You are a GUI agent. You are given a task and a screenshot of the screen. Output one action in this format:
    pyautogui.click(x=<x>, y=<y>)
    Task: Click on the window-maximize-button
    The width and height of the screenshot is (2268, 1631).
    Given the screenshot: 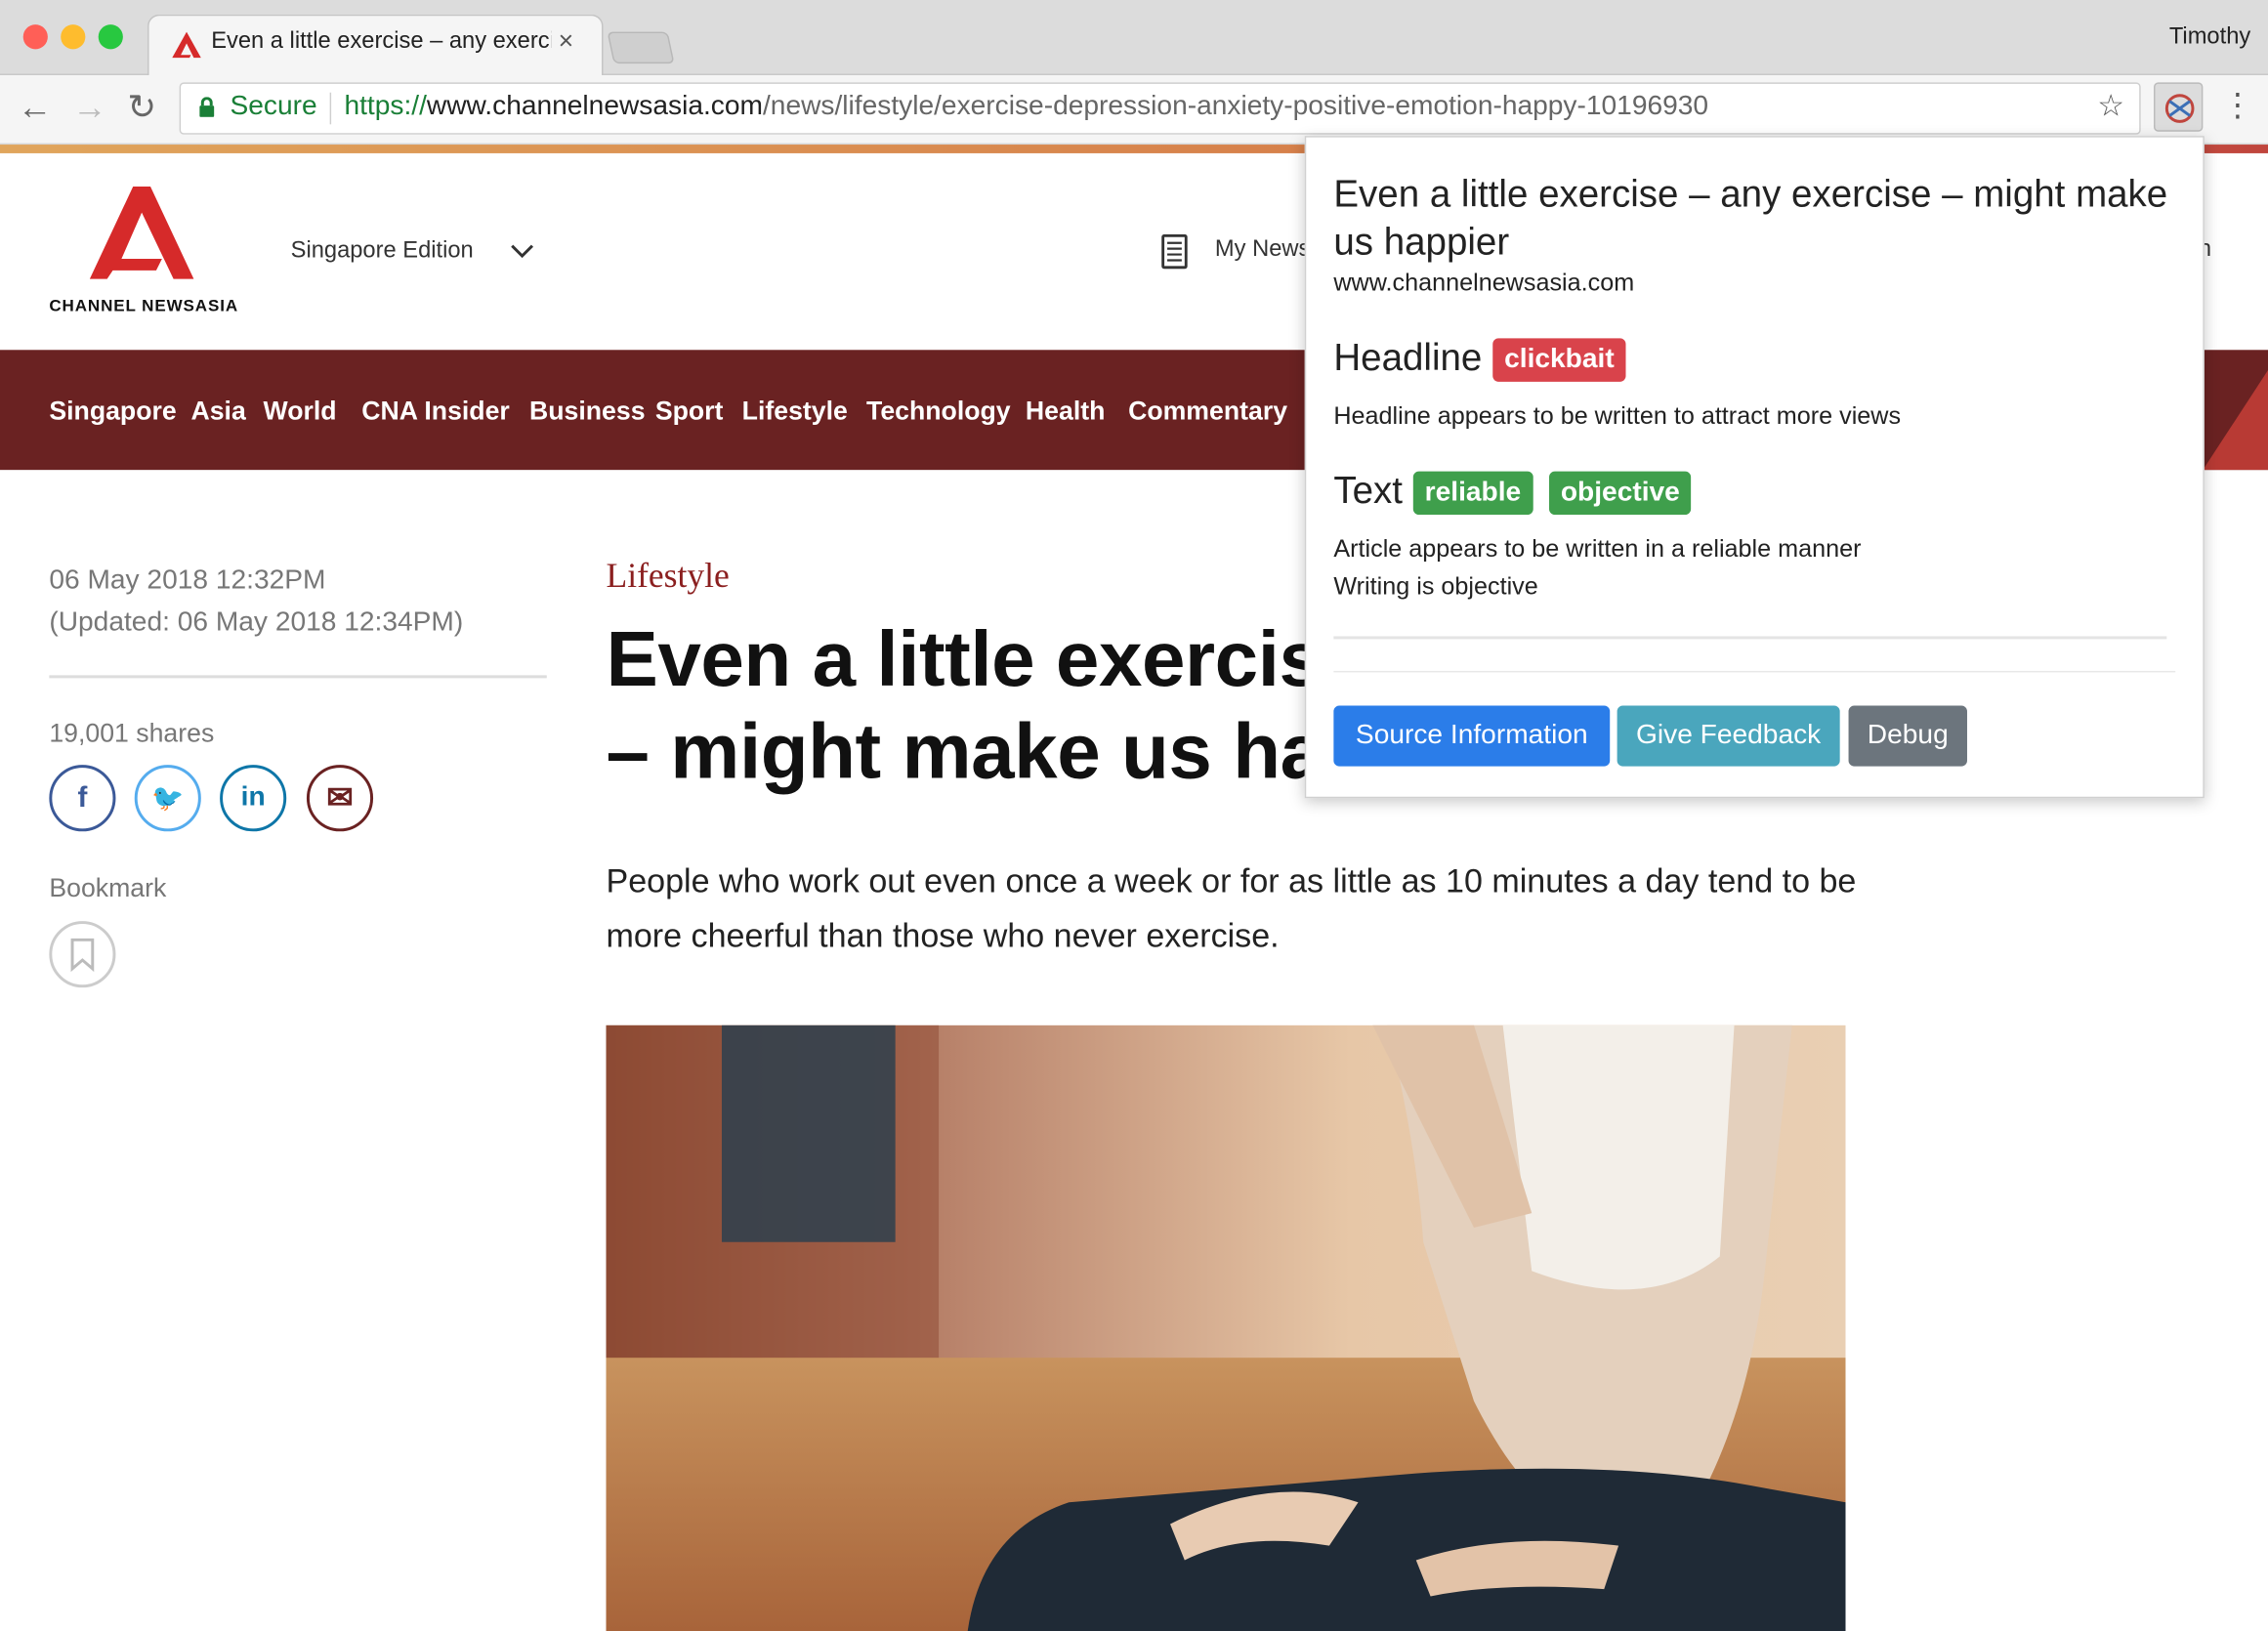 What is the action you would take?
    pyautogui.click(x=110, y=37)
    